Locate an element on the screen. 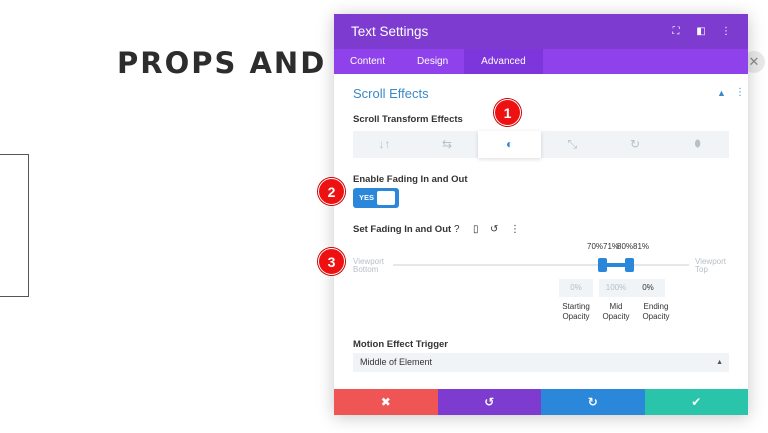 The width and height of the screenshot is (768, 433). background-text-box is located at coordinates (14, 225).